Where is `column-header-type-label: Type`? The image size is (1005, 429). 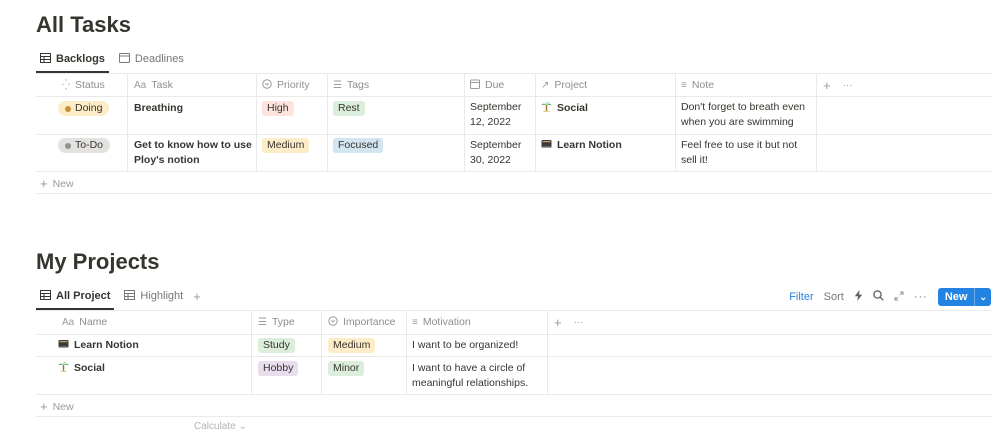
column-header-type-label: Type is located at coordinates (283, 322).